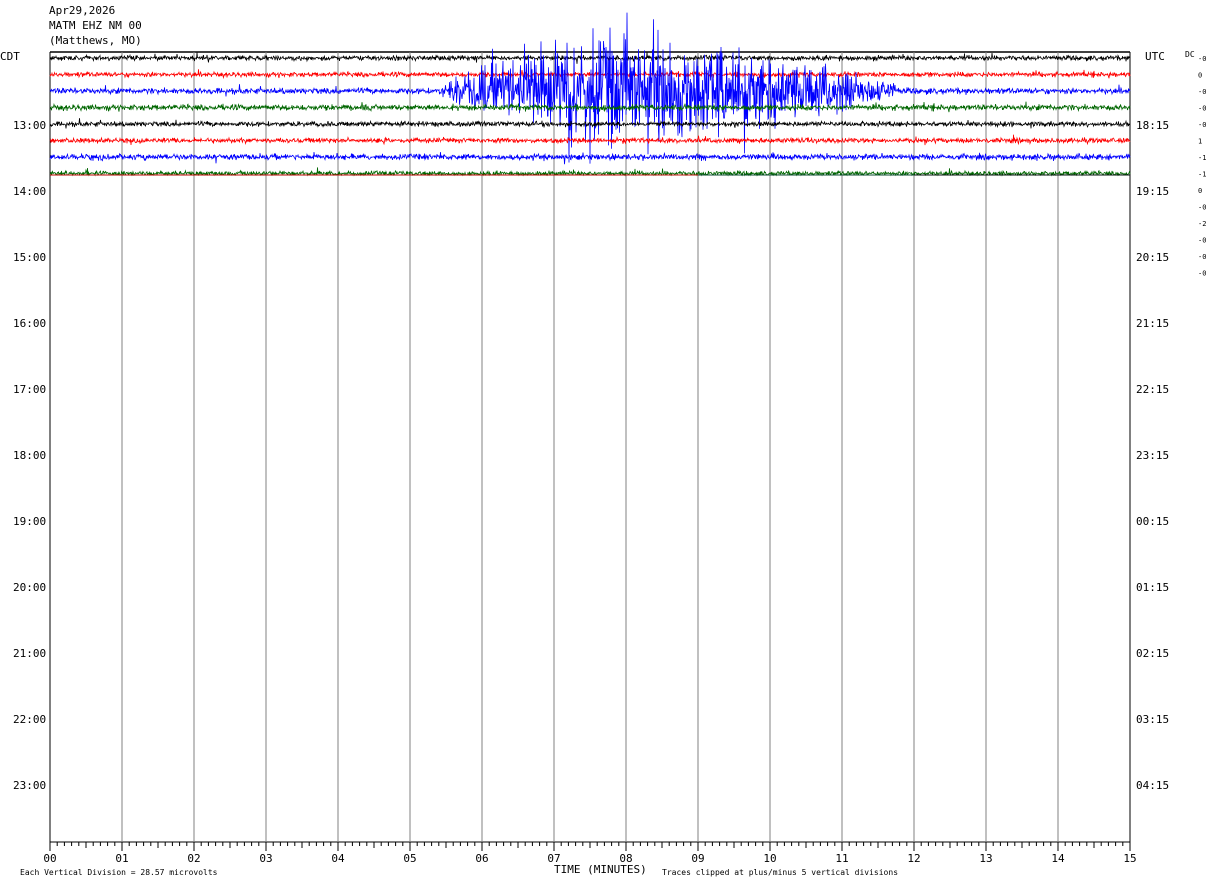  I want to click on dc-offset-label: -2, so click(1202, 224).